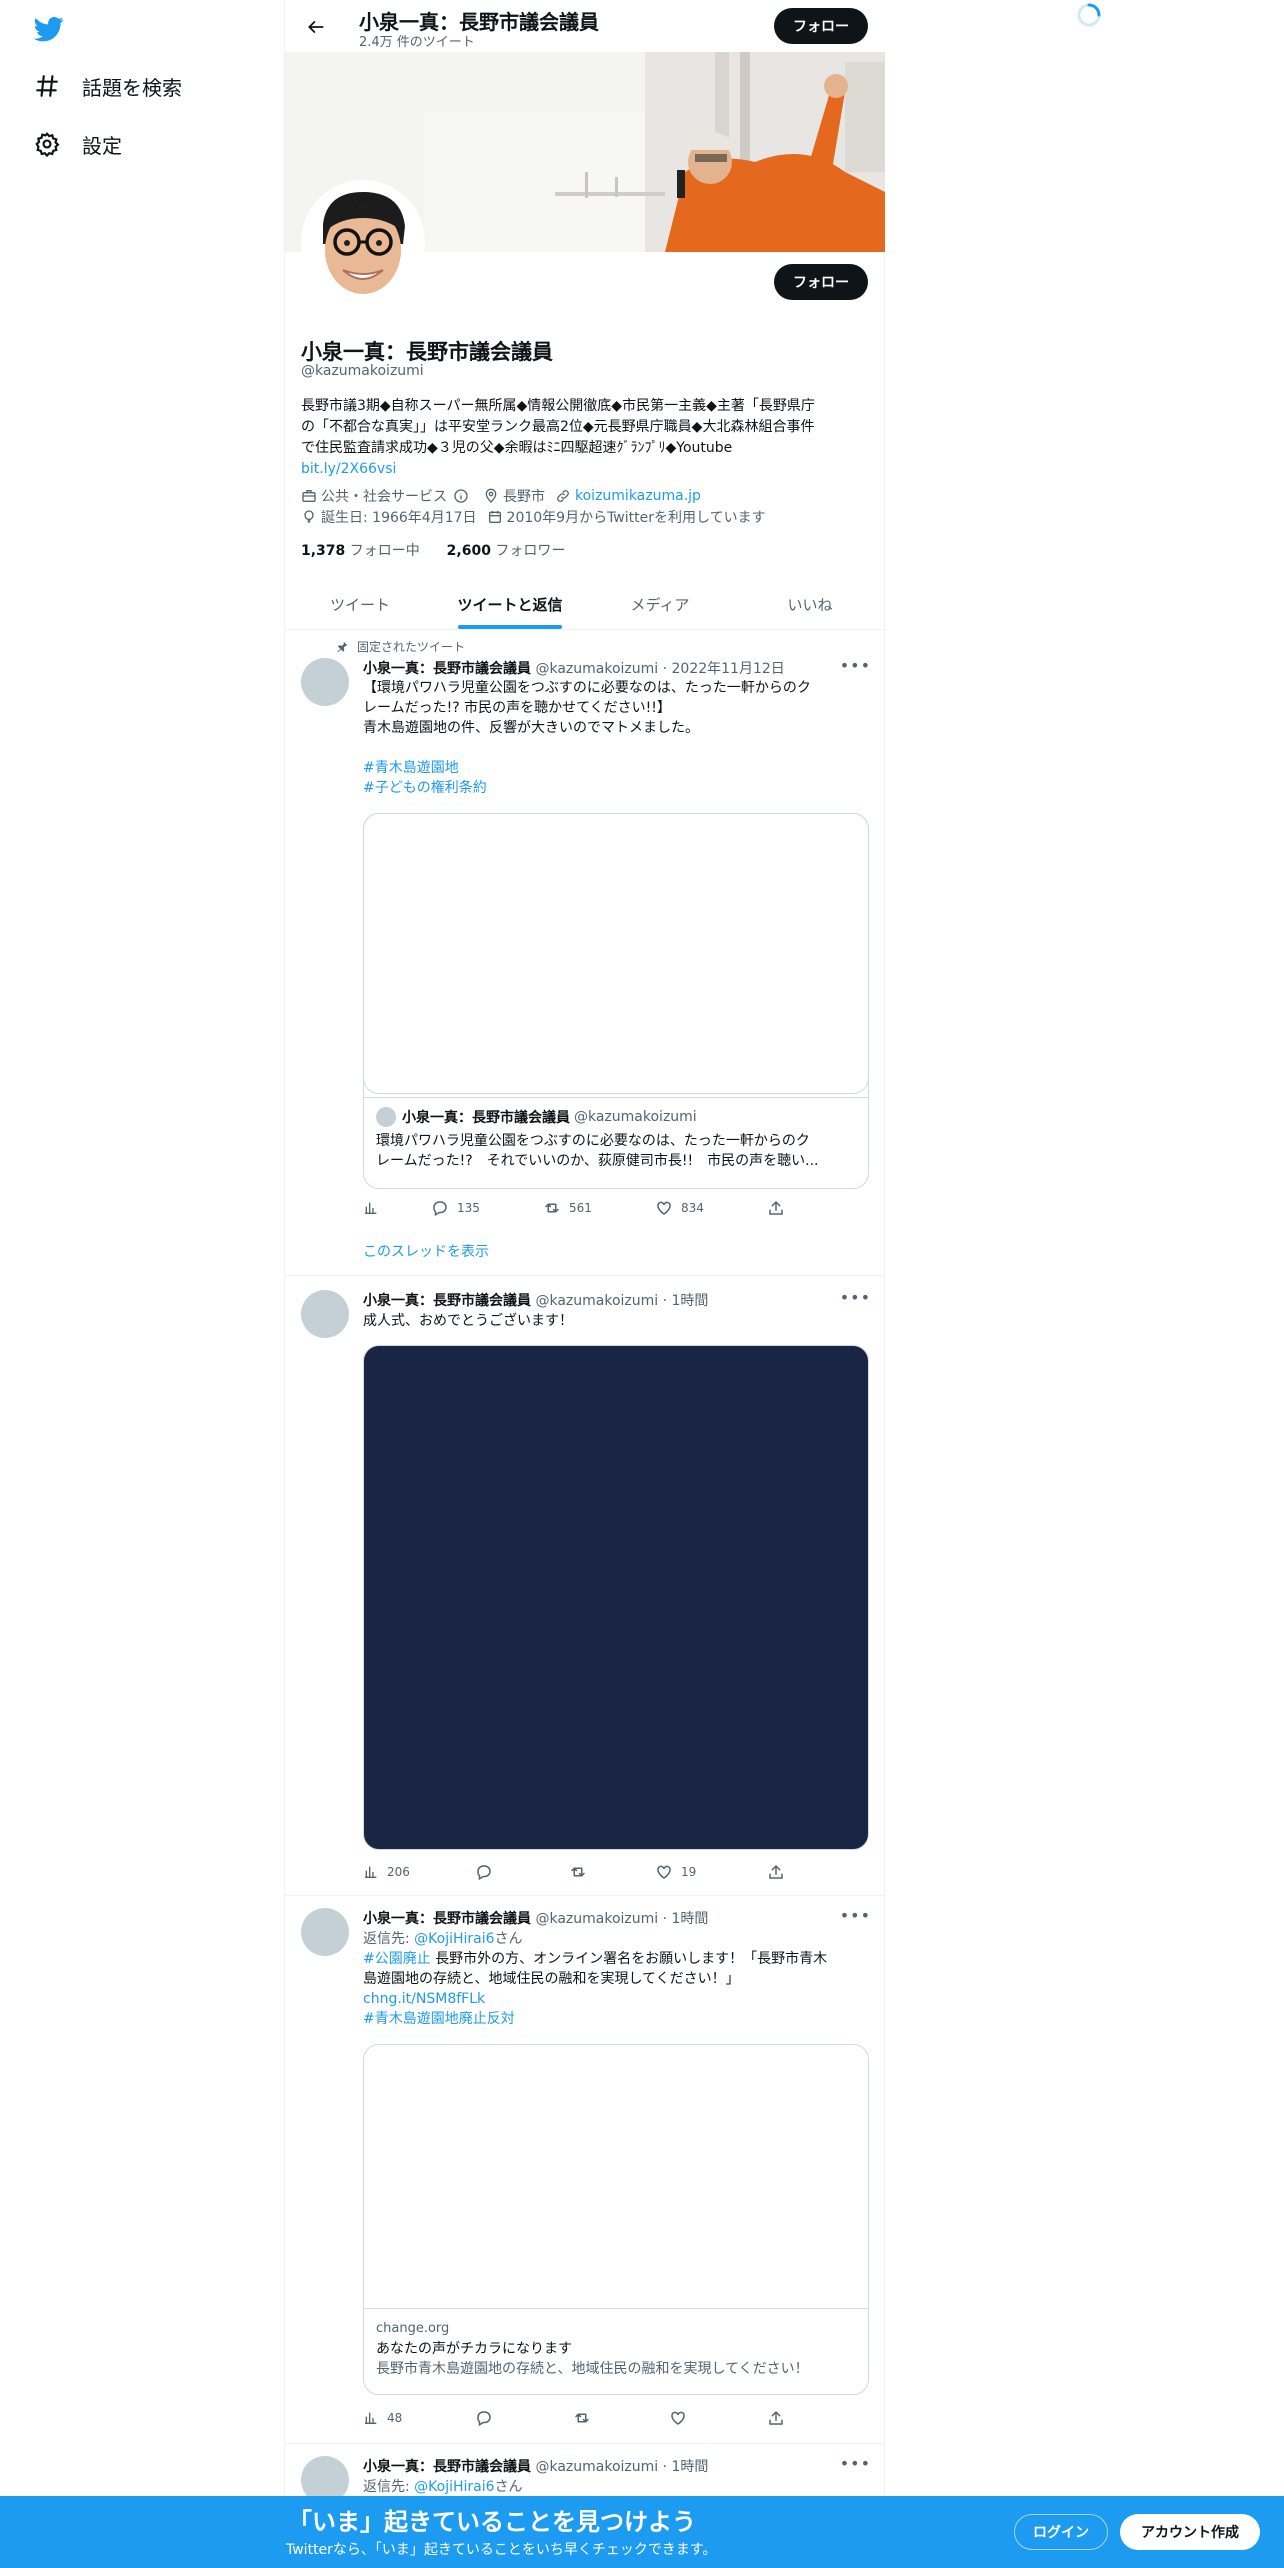 This screenshot has width=1284, height=2568. I want to click on link-icon, so click(563, 496).